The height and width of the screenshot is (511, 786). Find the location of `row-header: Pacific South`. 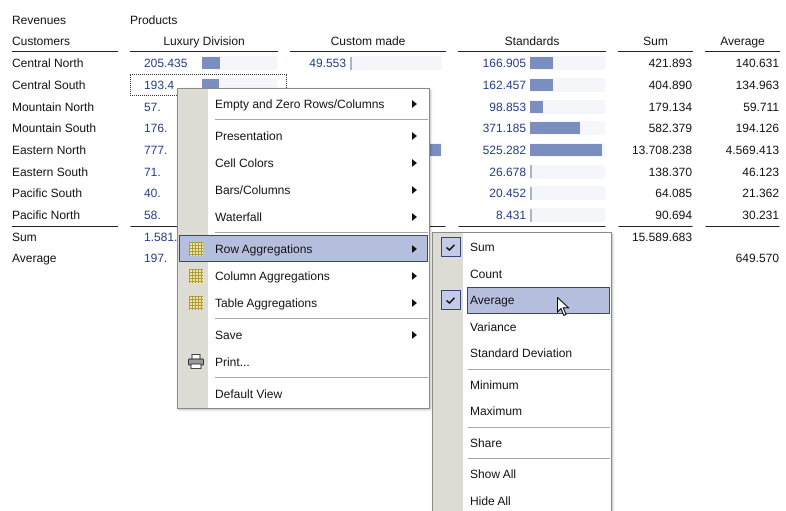

row-header: Pacific South is located at coordinates (48, 193).